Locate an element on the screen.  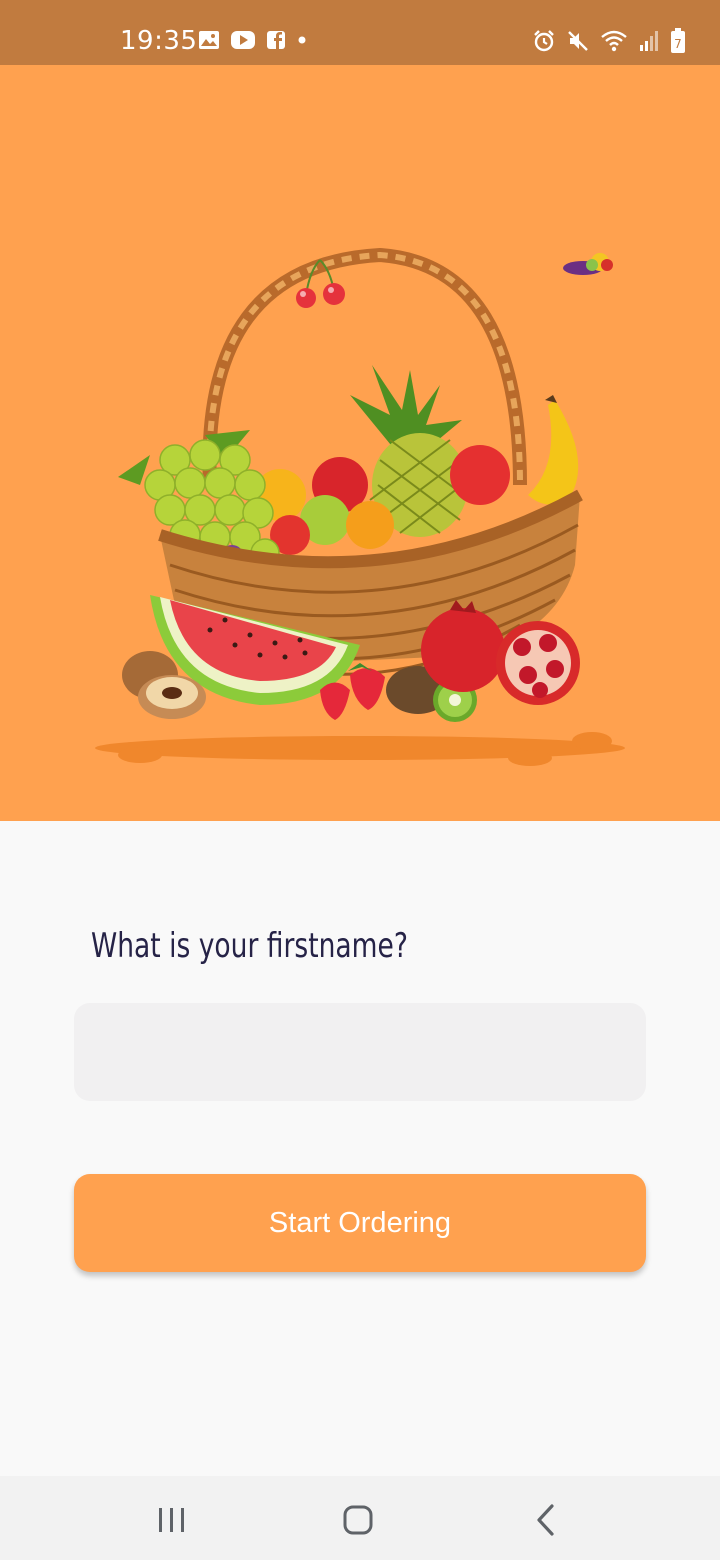
signal-icon is located at coordinates (649, 41).